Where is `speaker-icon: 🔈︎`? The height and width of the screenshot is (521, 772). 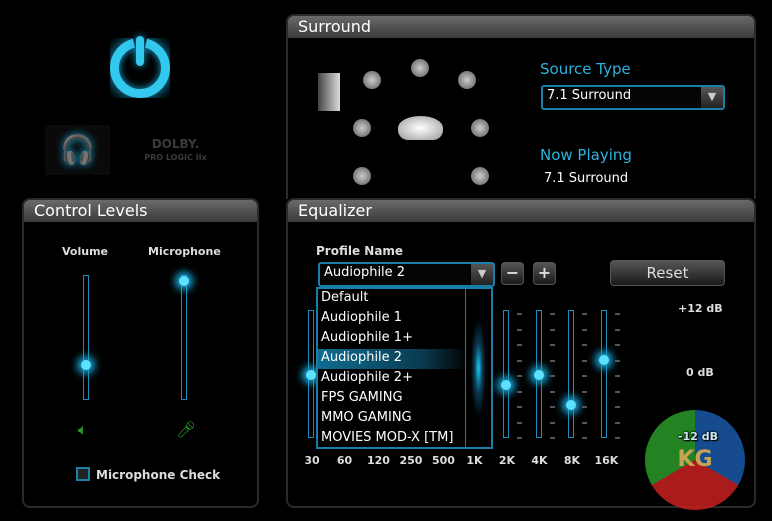 speaker-icon: 🔈︎ is located at coordinates (83, 429).